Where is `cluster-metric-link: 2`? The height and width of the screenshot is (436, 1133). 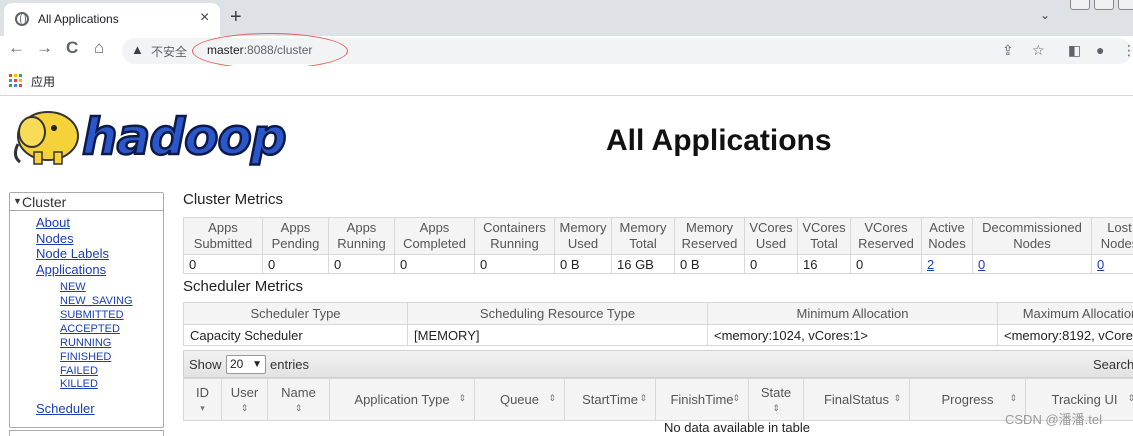
cluster-metric-link: 2 is located at coordinates (930, 264).